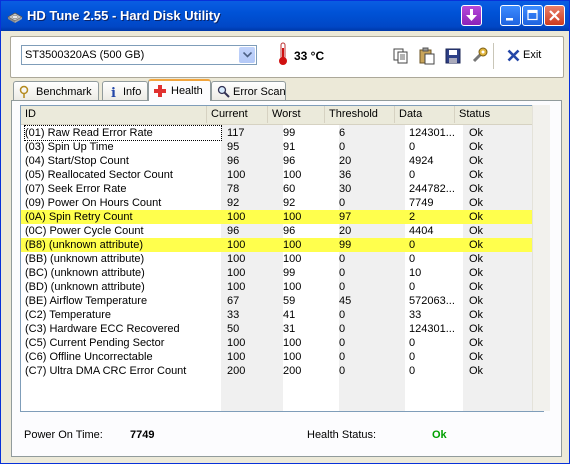 This screenshot has height=464, width=570. What do you see at coordinates (345, 217) in the screenshot?
I see `cell-threshold: 97` at bounding box center [345, 217].